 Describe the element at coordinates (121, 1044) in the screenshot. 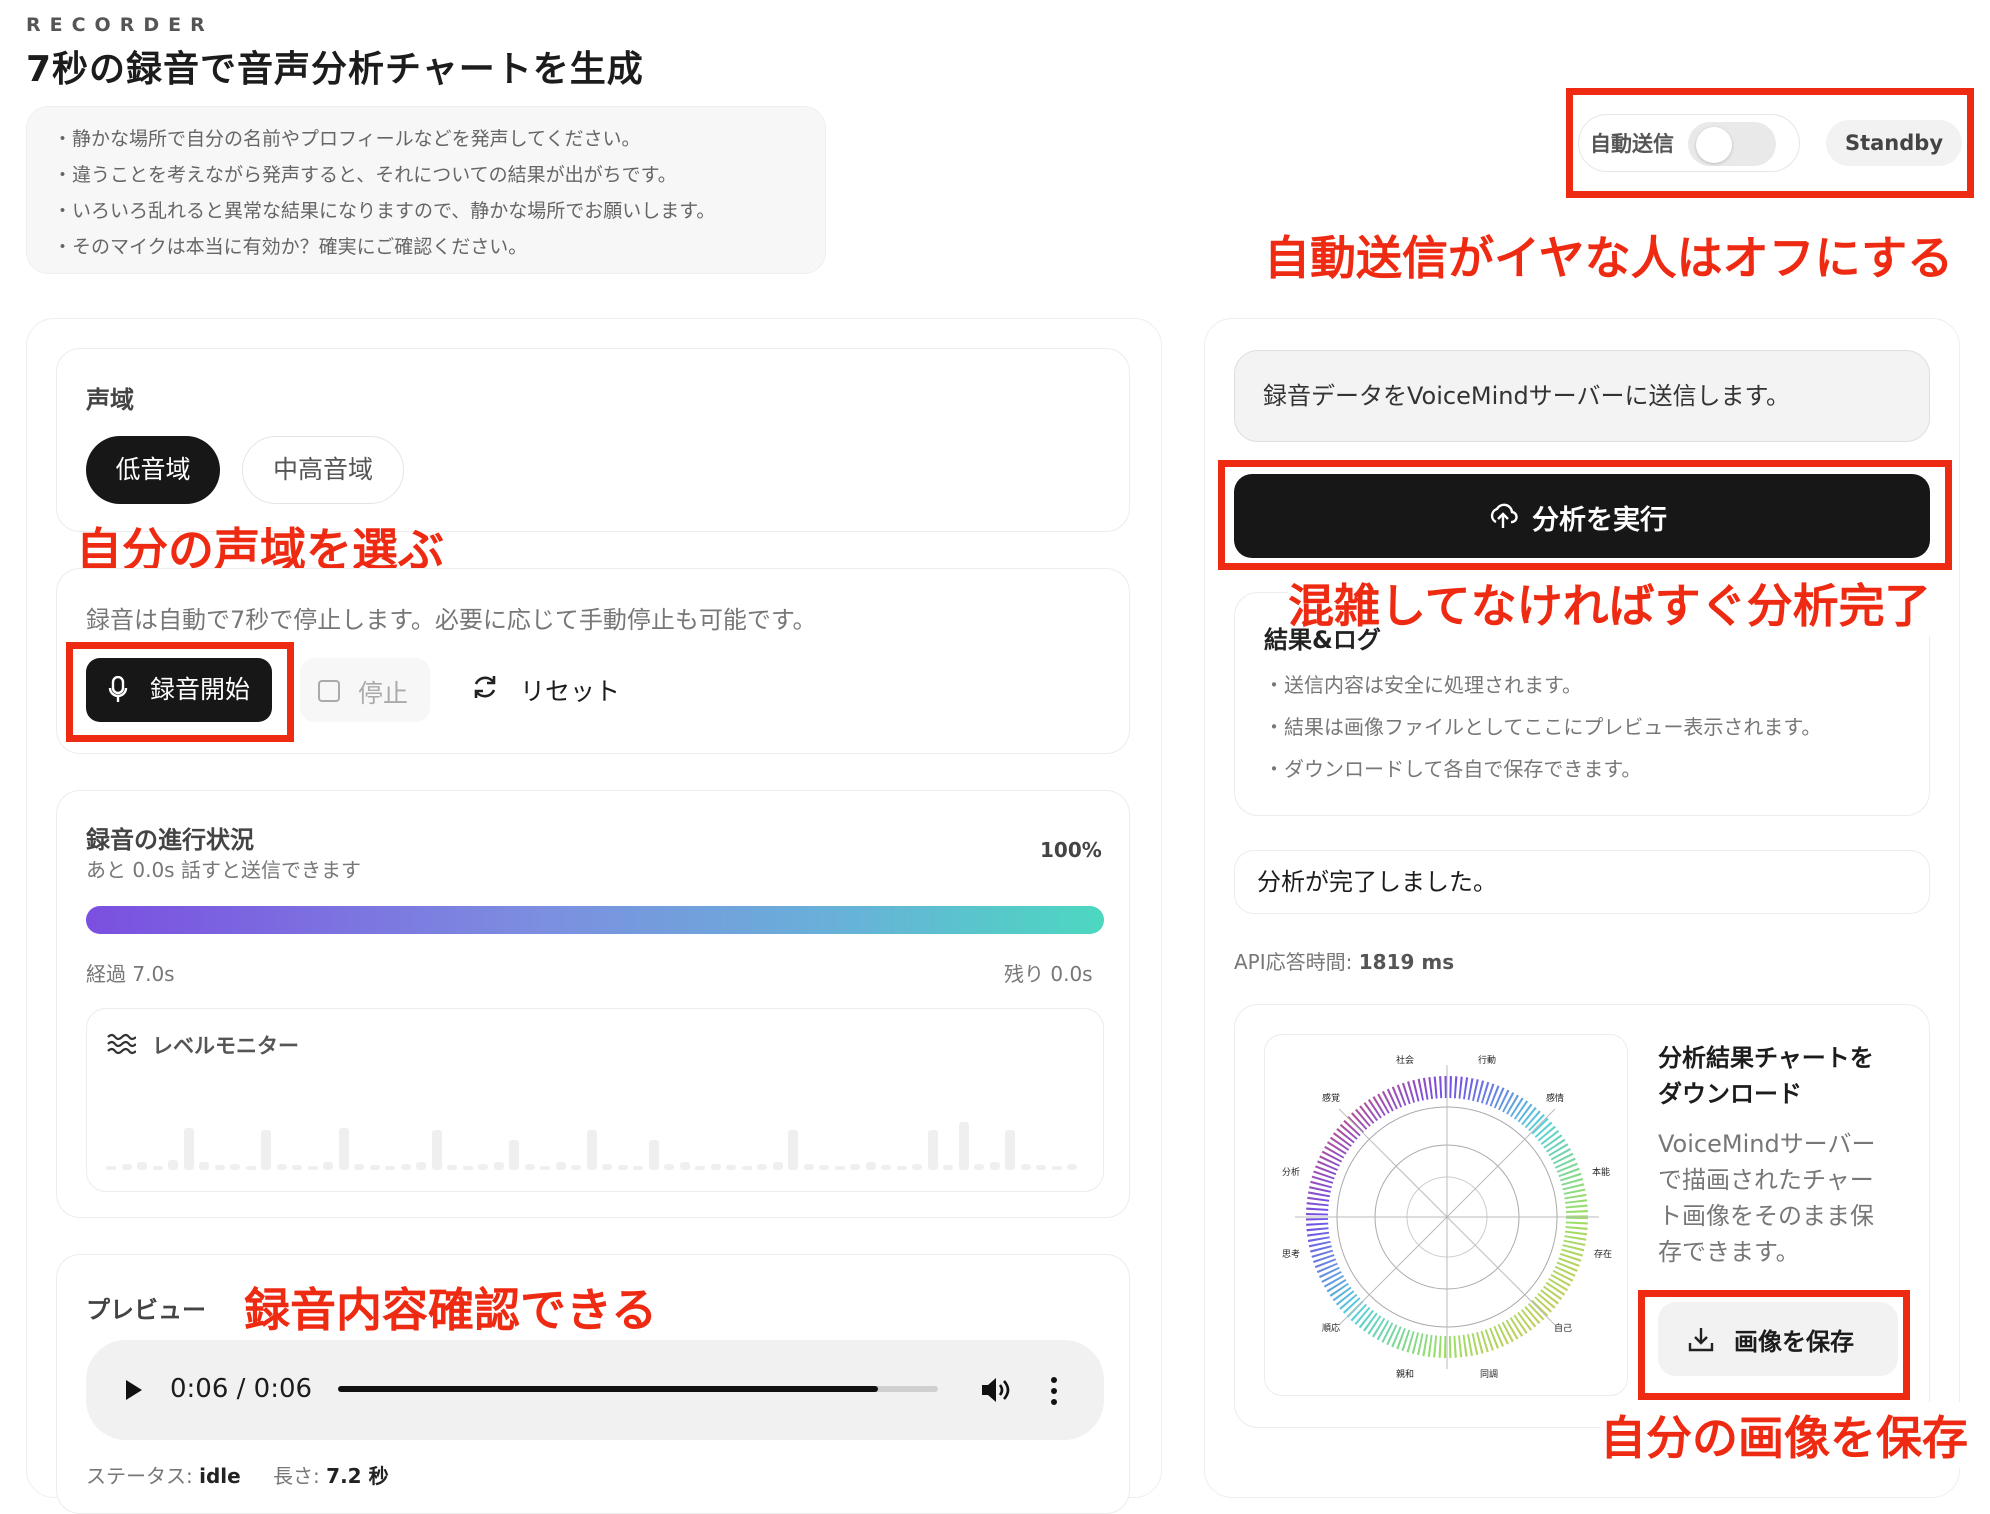

I see `waves-icon` at that location.